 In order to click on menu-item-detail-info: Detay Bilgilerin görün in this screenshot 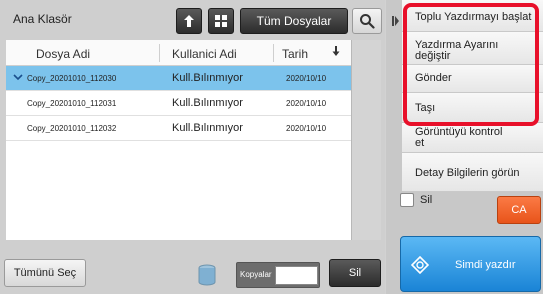, I will do `click(472, 172)`.